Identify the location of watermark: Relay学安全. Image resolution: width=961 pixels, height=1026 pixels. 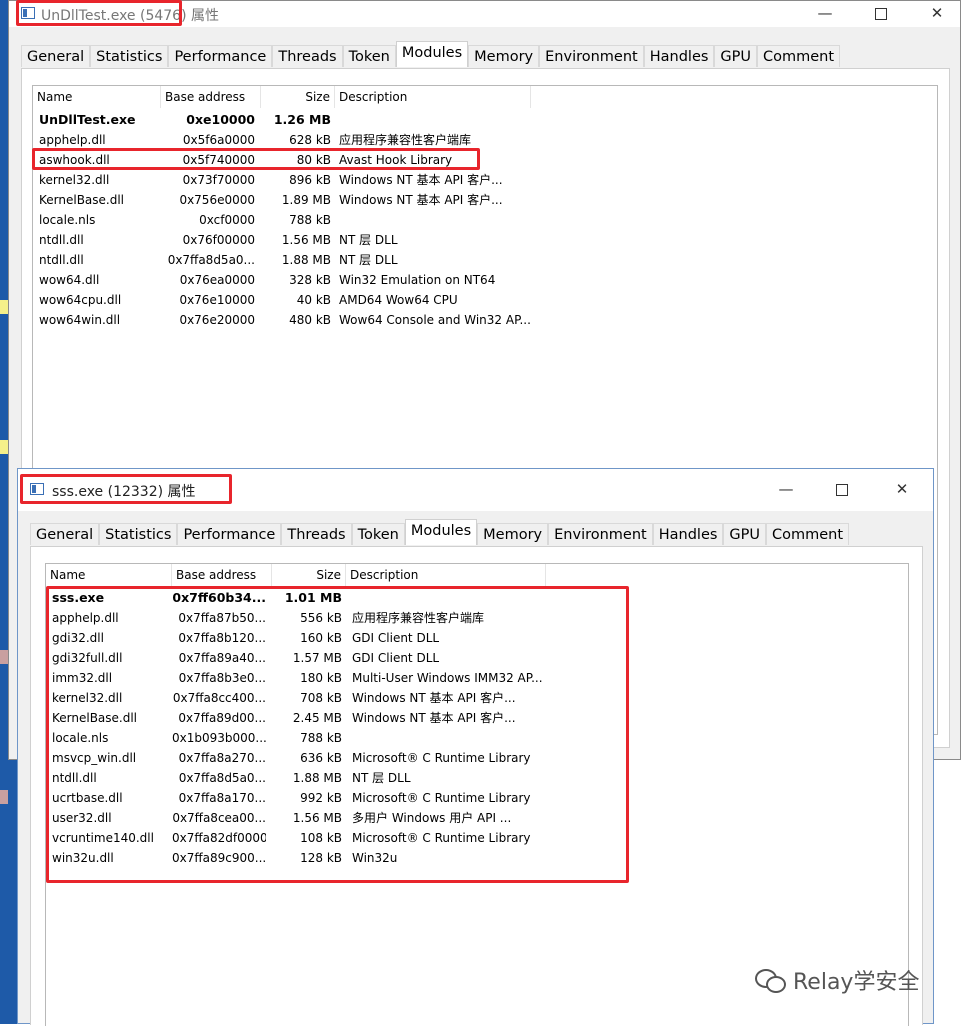
(837, 980).